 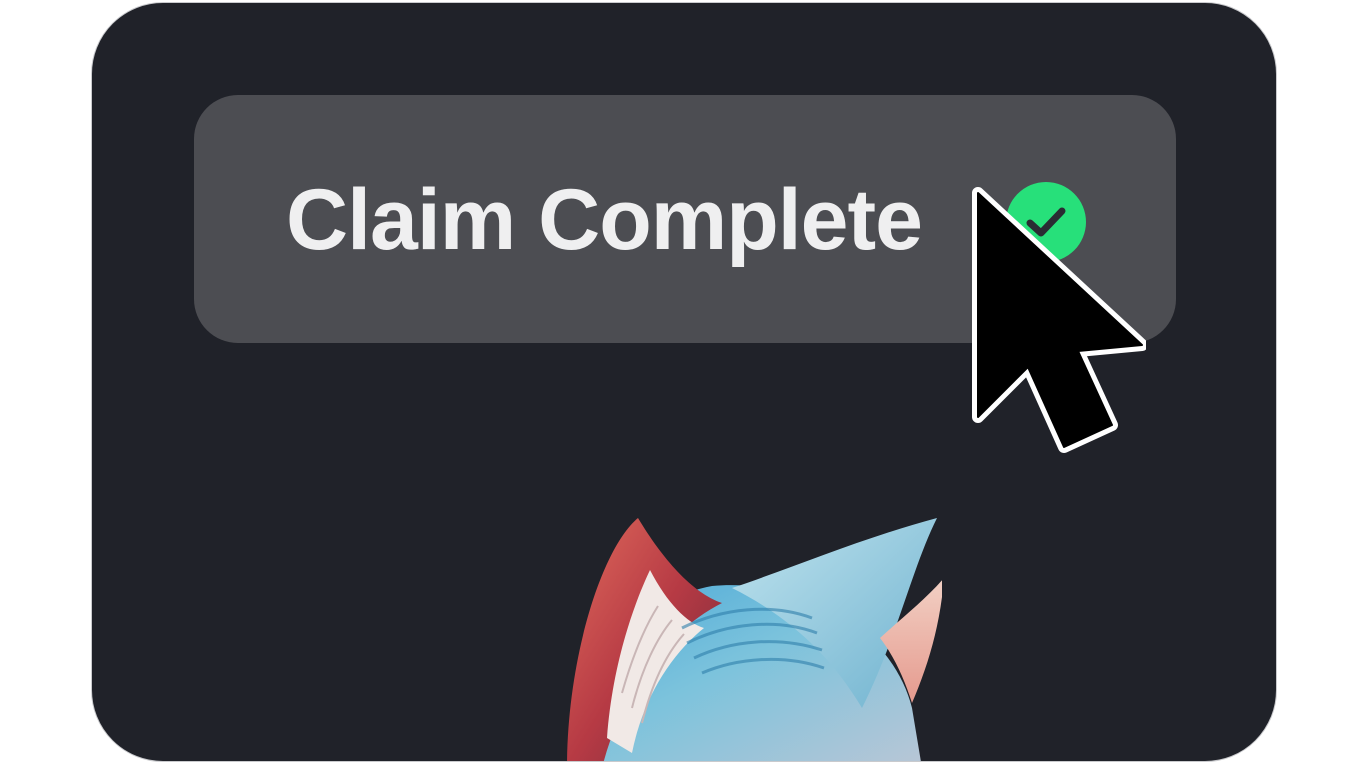 I want to click on cat-nft-image, so click(x=754, y=639).